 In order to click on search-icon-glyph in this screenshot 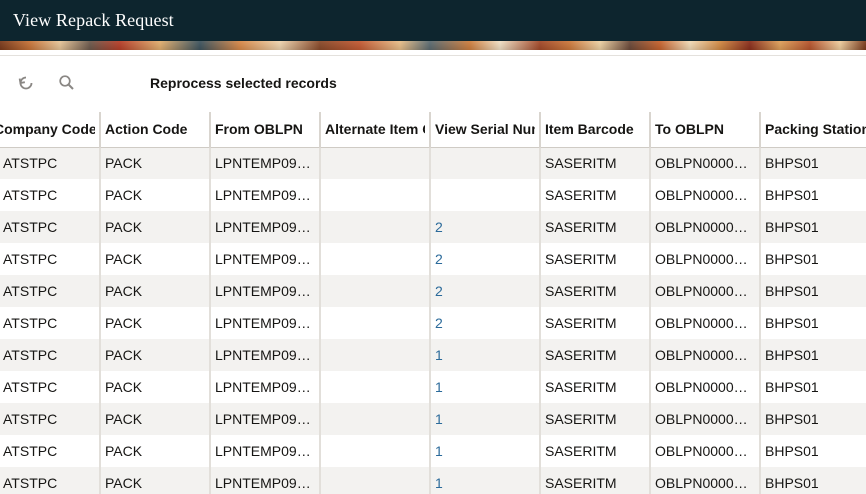, I will do `click(66, 82)`.